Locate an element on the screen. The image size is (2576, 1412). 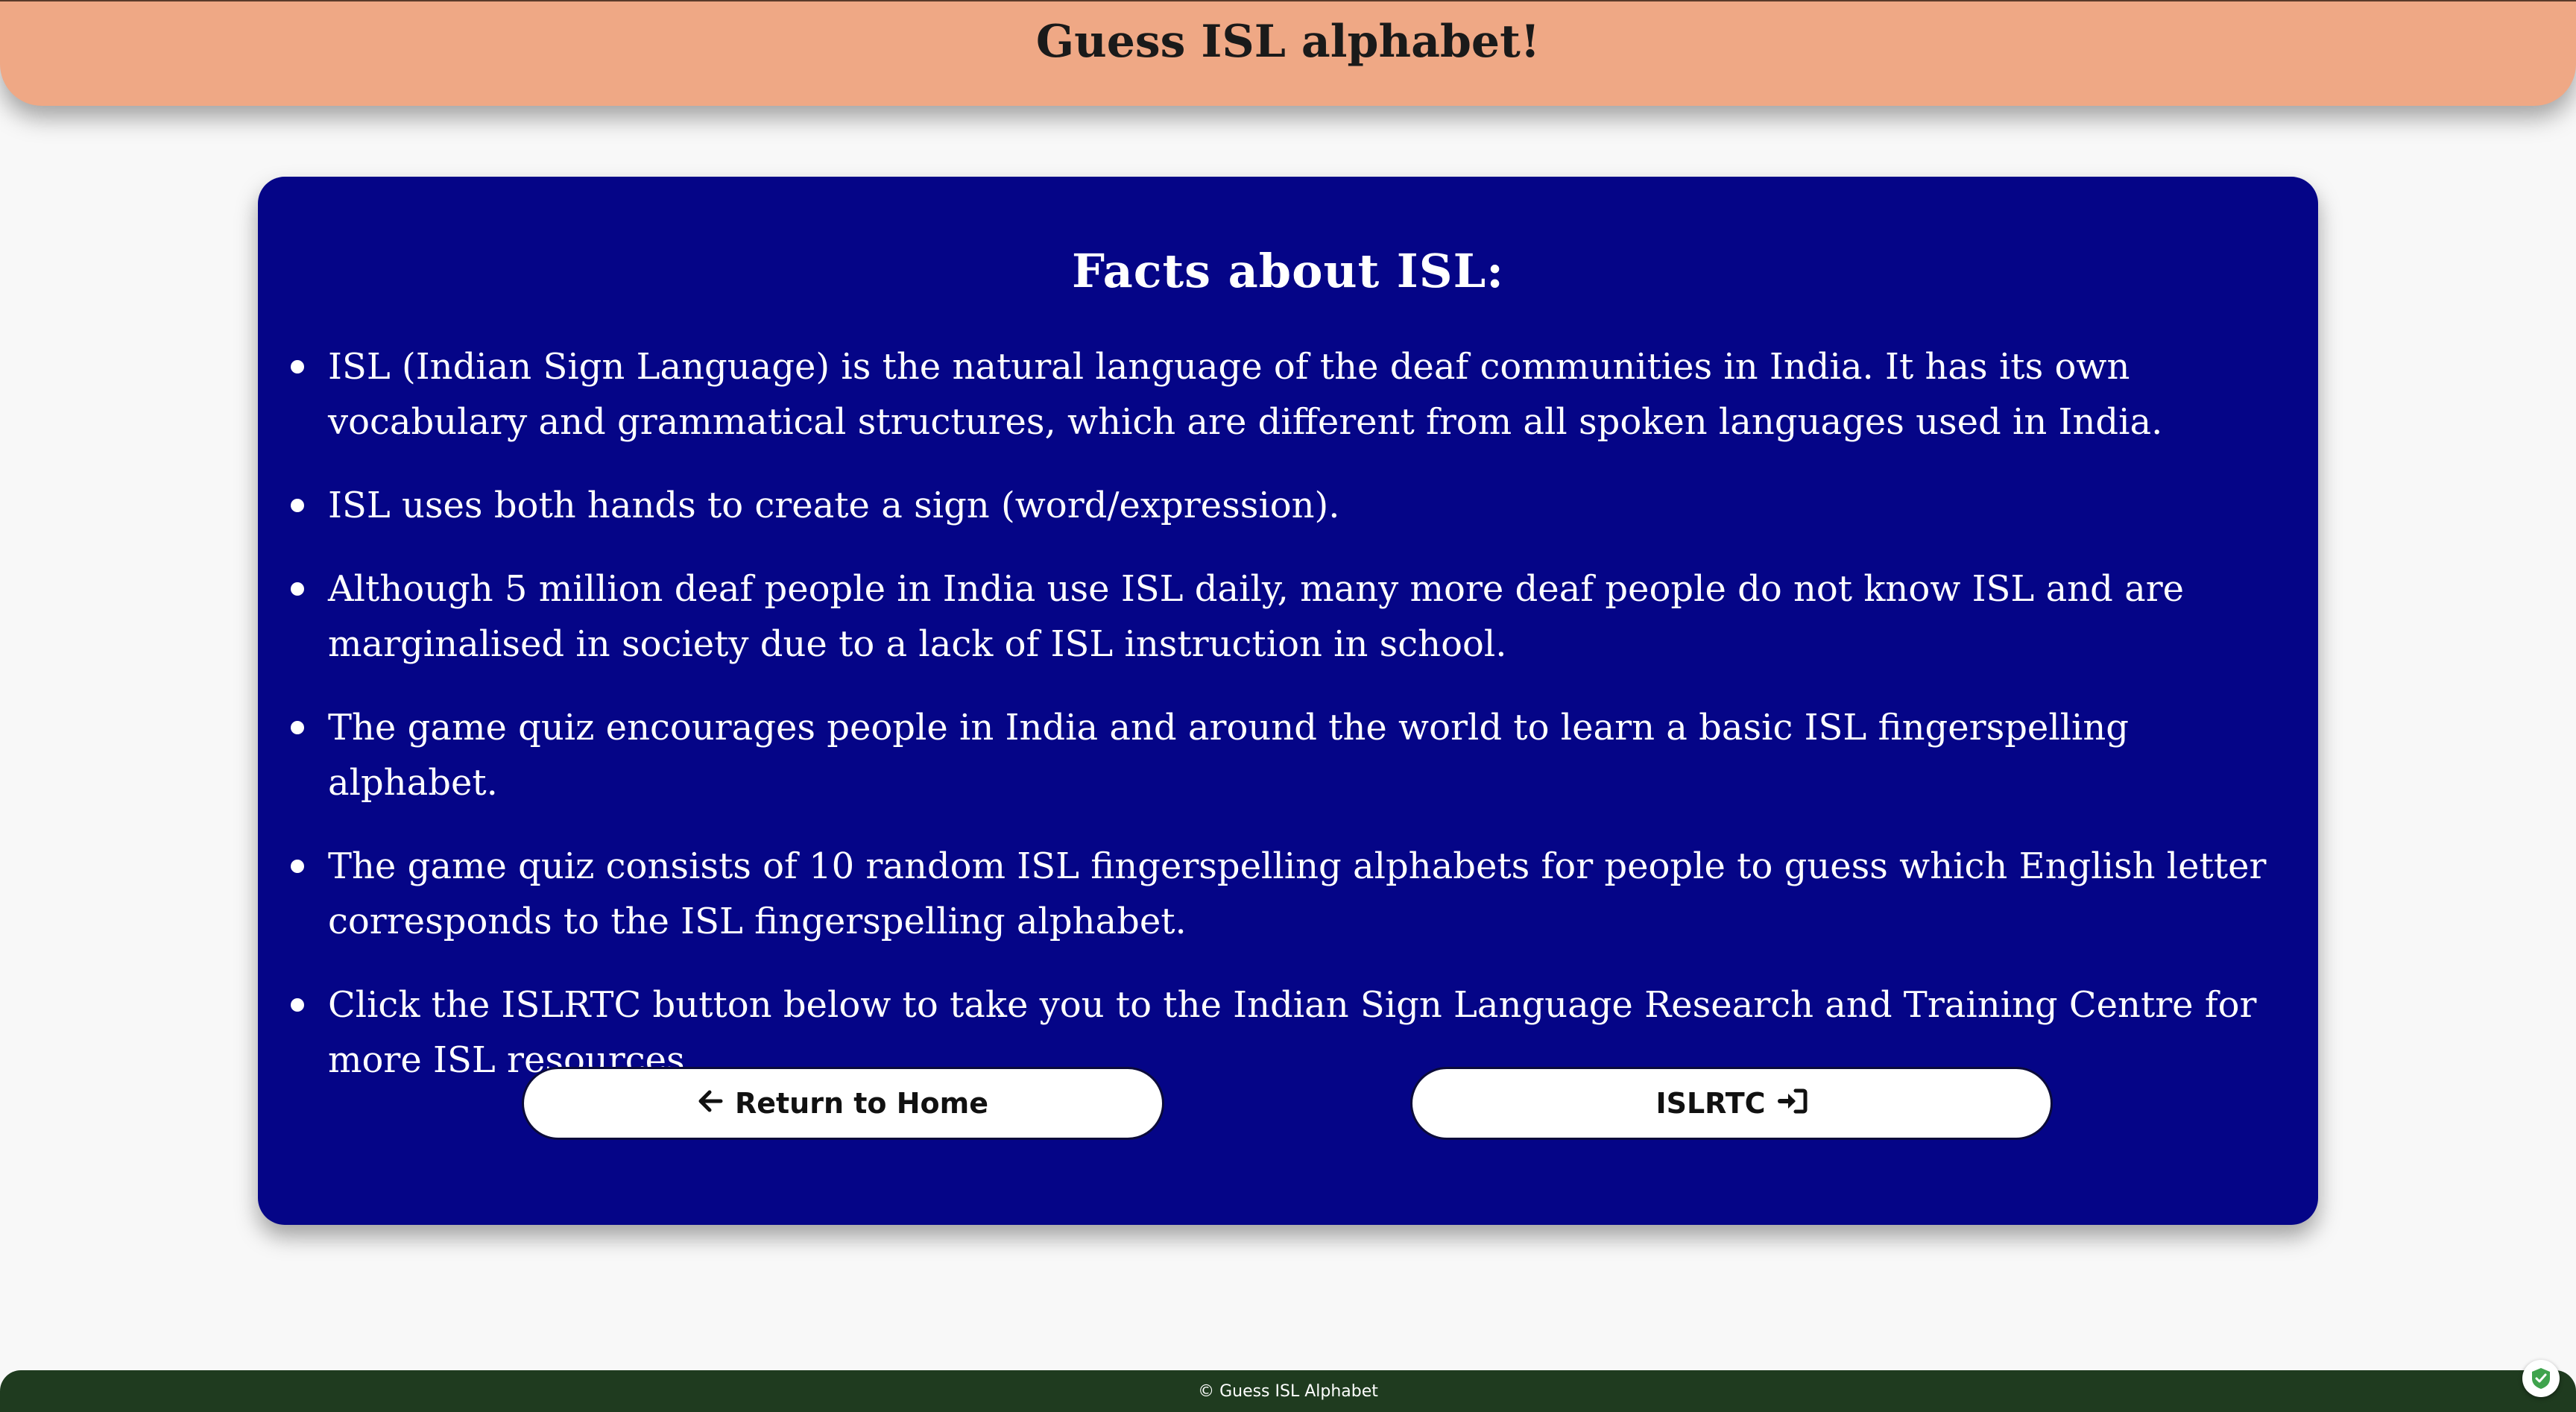
facts-heading: Facts about ISL: is located at coordinates (1288, 271).